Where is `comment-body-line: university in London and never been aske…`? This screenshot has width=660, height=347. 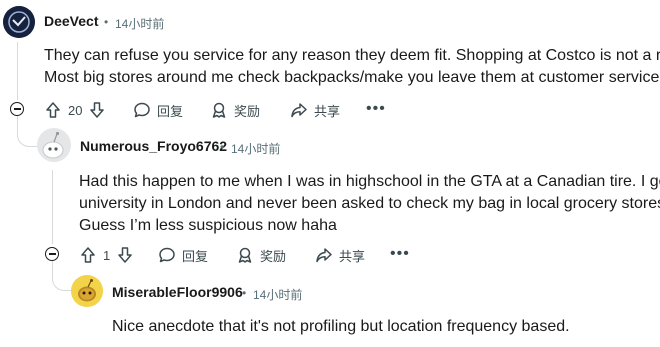 comment-body-line: university in London and never been aske… is located at coordinates (369, 203).